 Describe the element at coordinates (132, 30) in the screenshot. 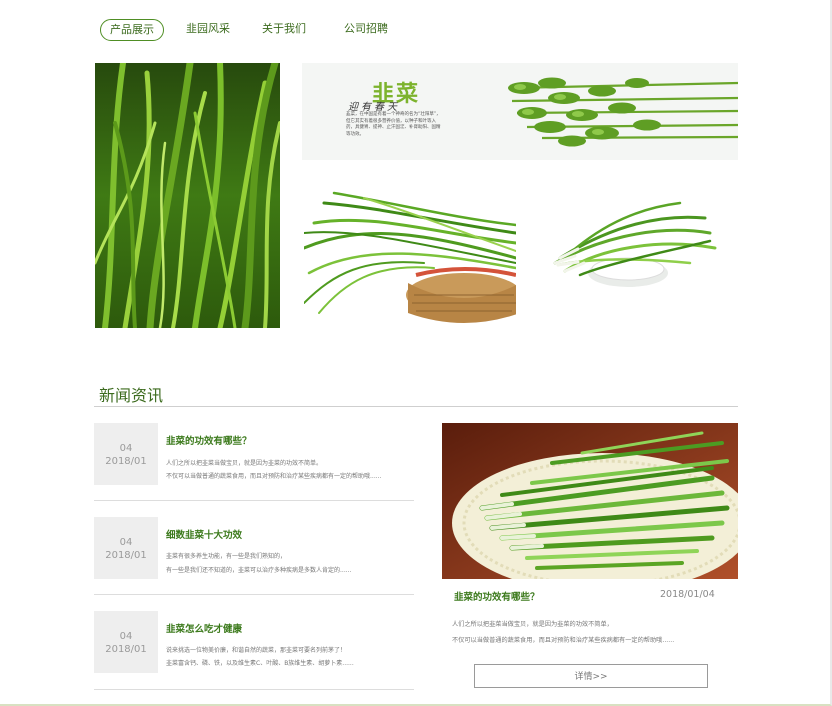

I see `nav-item-products: 产品展示` at that location.